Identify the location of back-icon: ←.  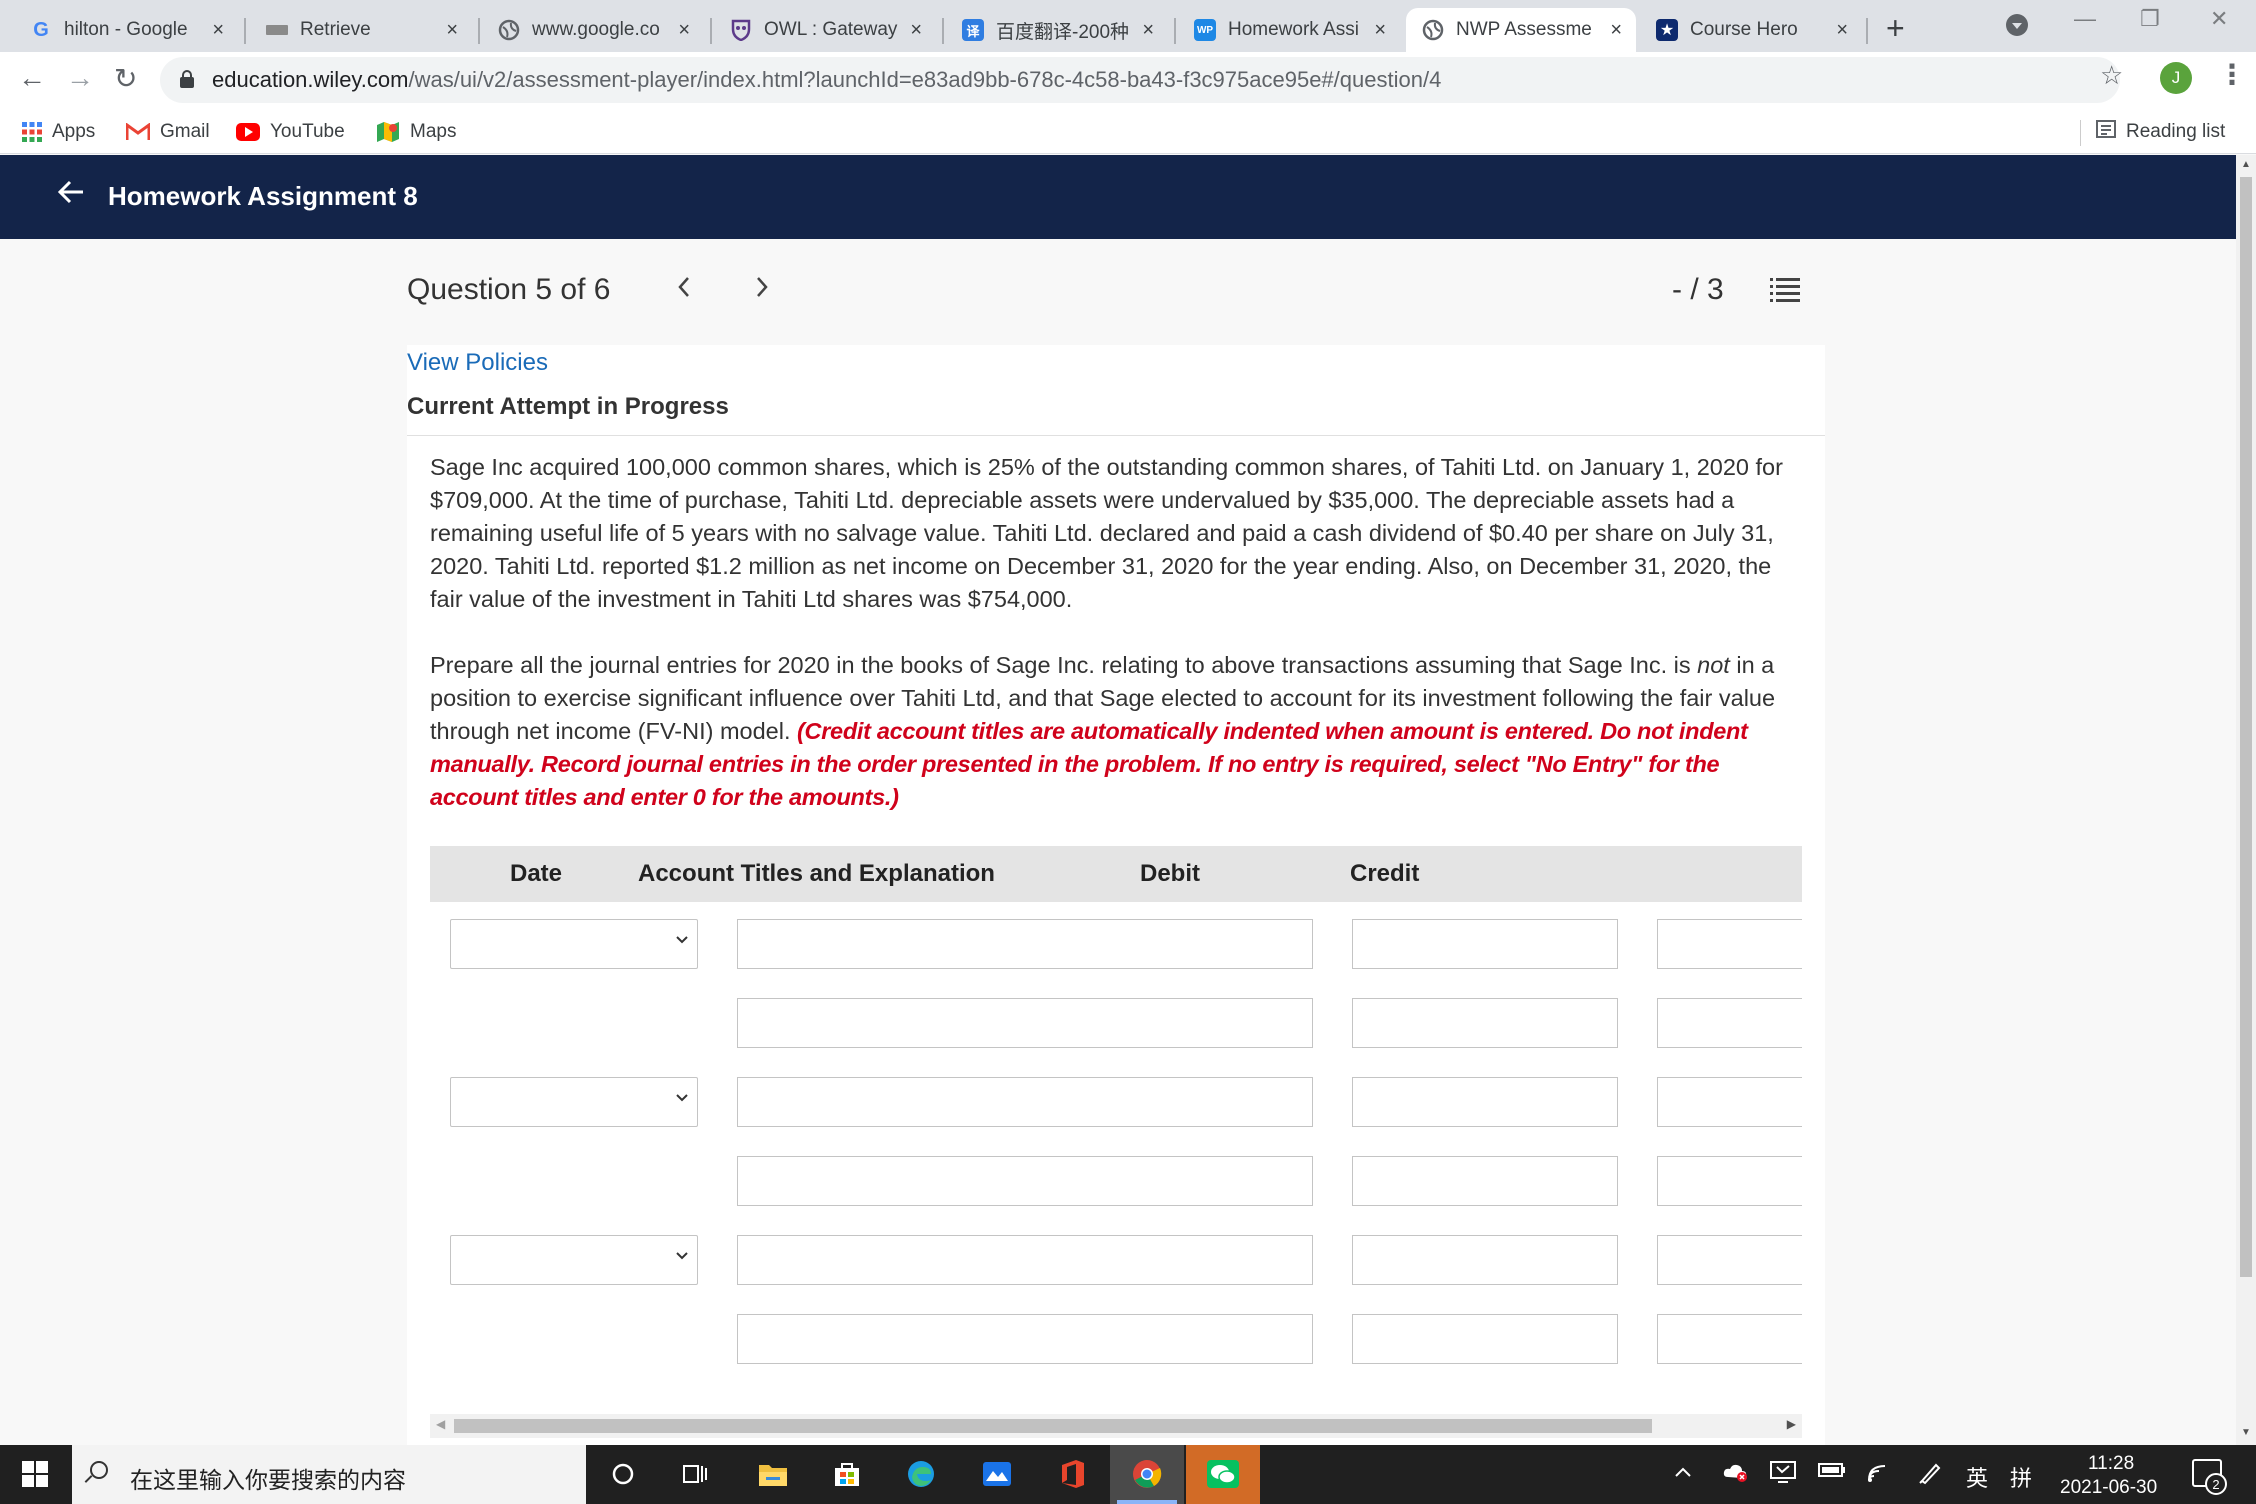
(32, 78).